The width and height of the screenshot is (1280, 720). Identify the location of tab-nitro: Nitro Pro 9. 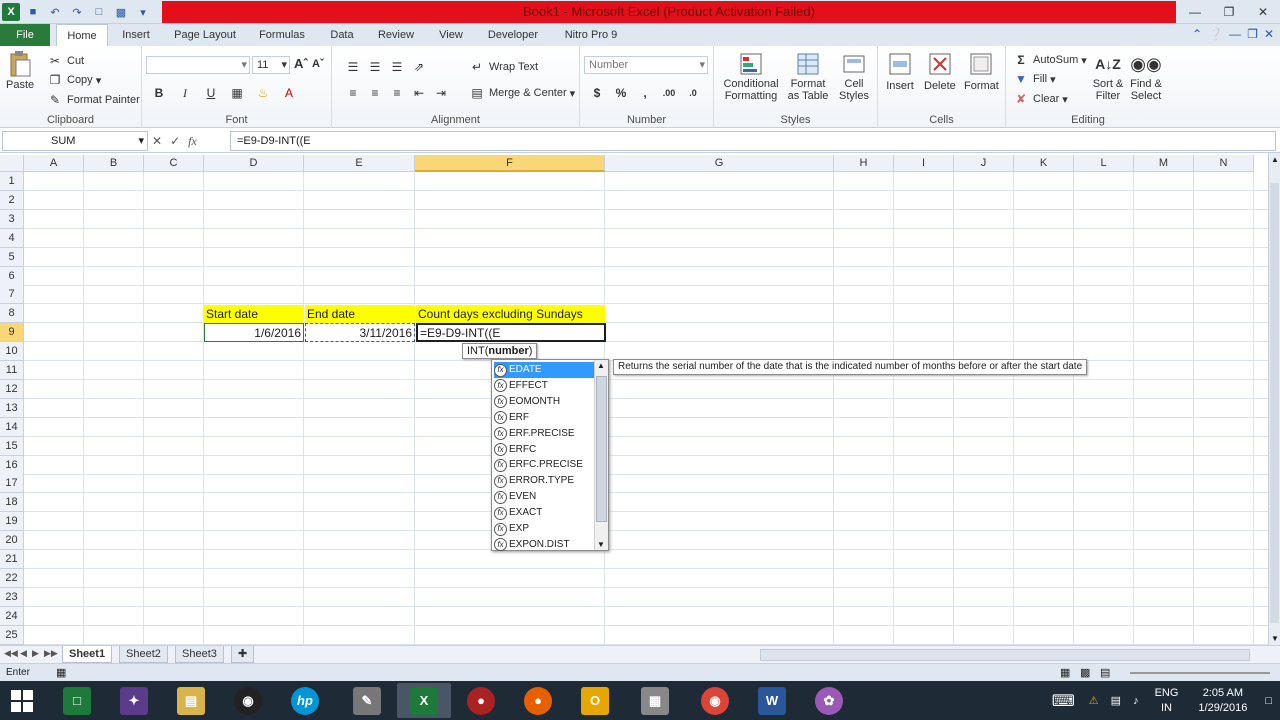
(591, 35).